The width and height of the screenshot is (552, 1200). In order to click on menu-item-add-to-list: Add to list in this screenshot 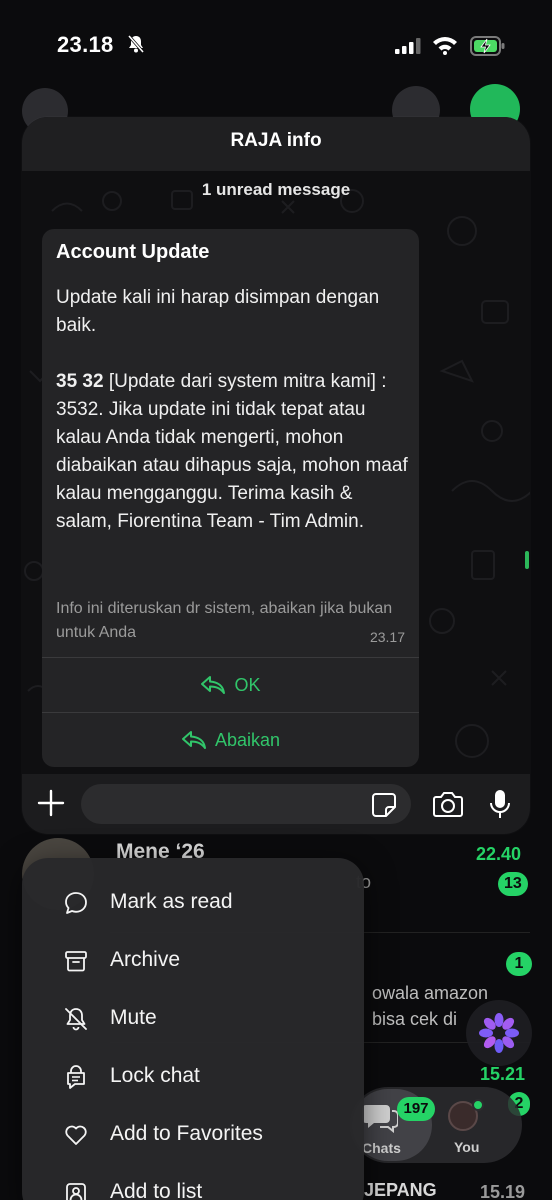, I will do `click(193, 1181)`.